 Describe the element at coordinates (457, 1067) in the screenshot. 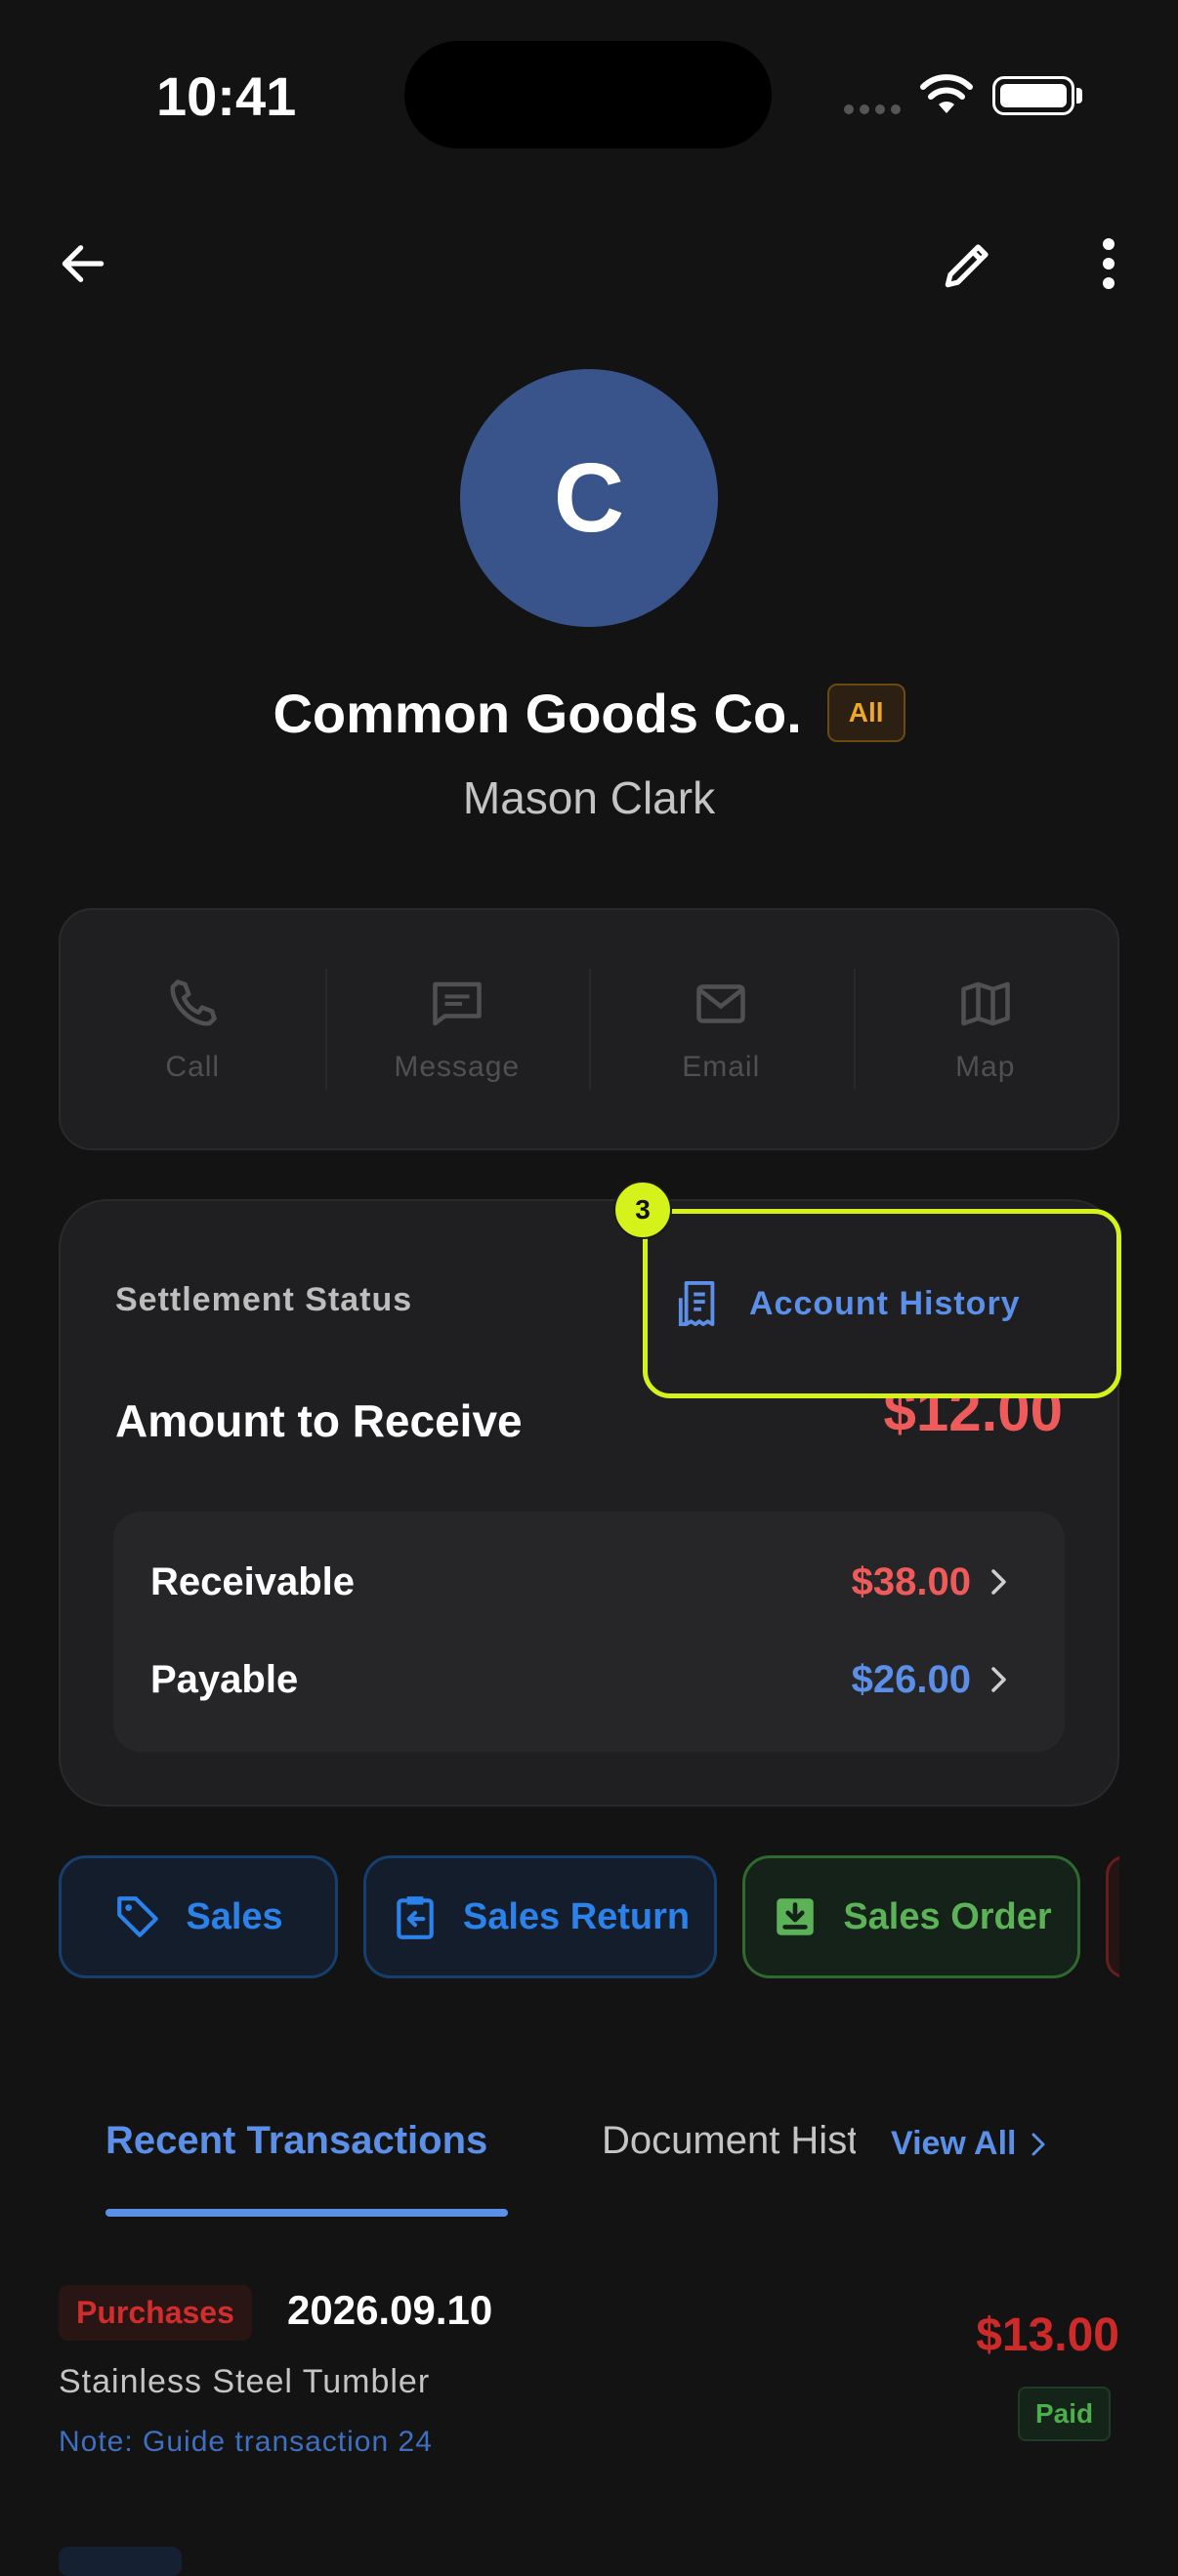

I see `message-label: Message` at that location.